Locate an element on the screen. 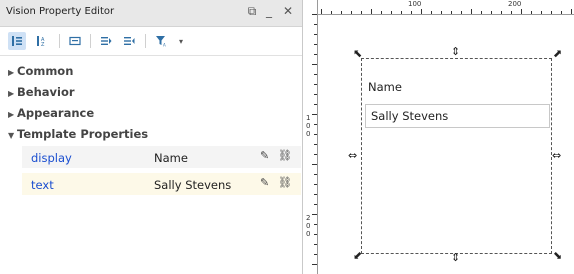  vertical-ruler: 1 0 0 2 0 0 is located at coordinates (310, 137).